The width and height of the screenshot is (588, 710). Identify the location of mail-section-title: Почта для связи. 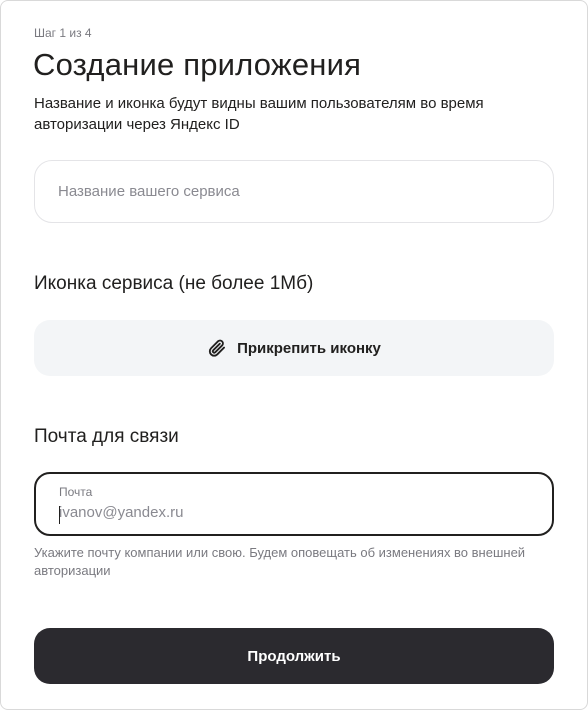
(106, 436).